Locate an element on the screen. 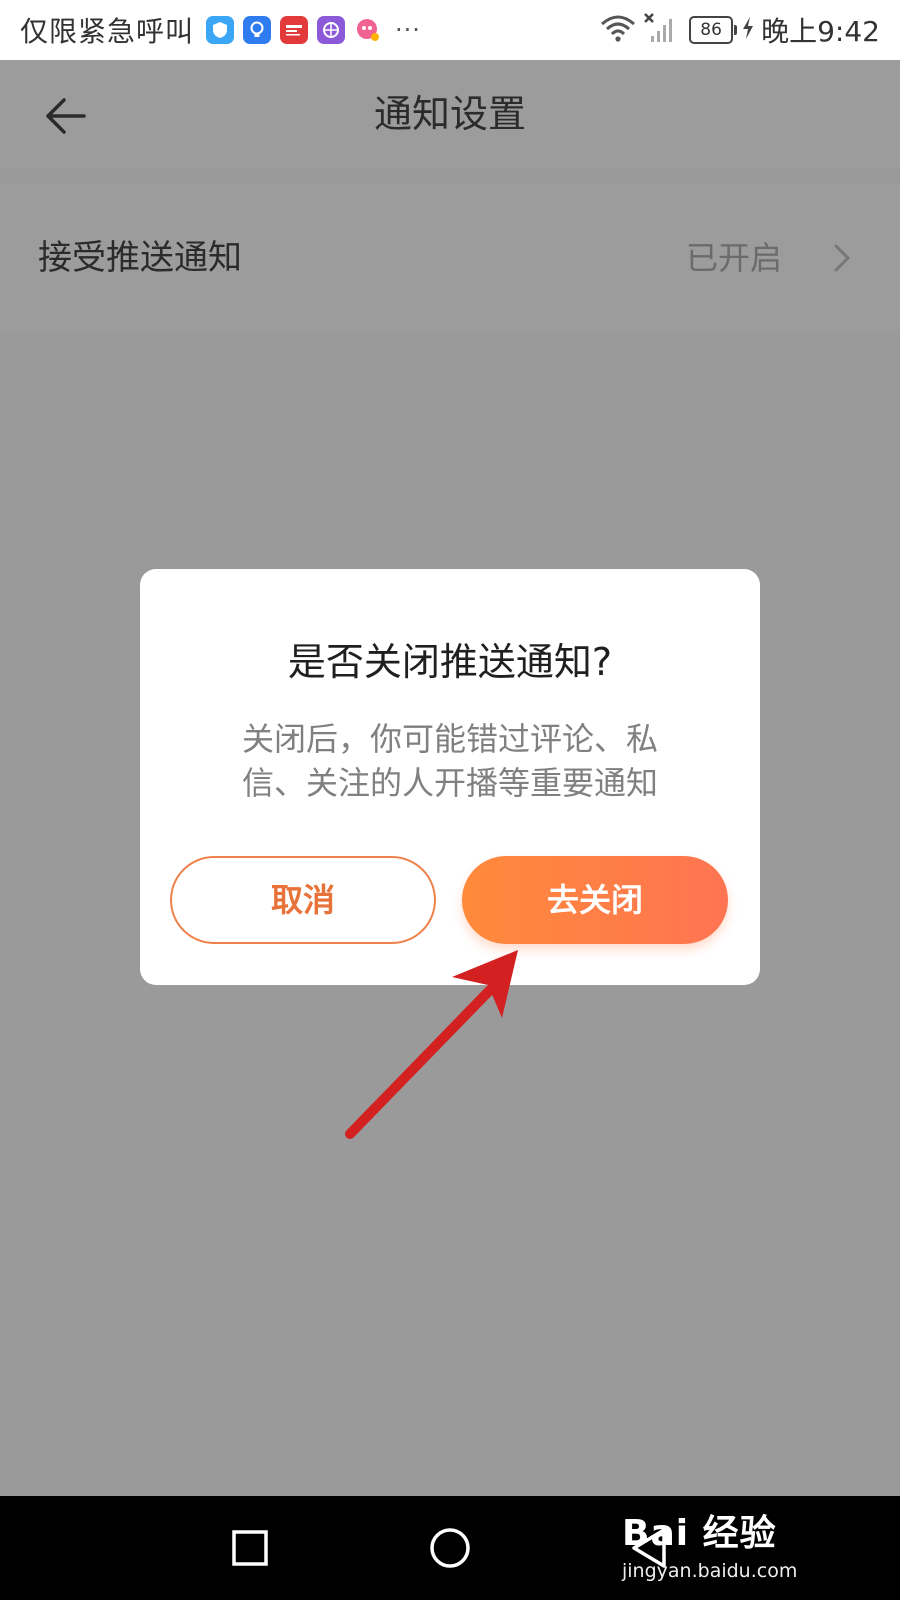 This screenshot has width=900, height=1600. battery-indicator: 86 is located at coordinates (713, 30).